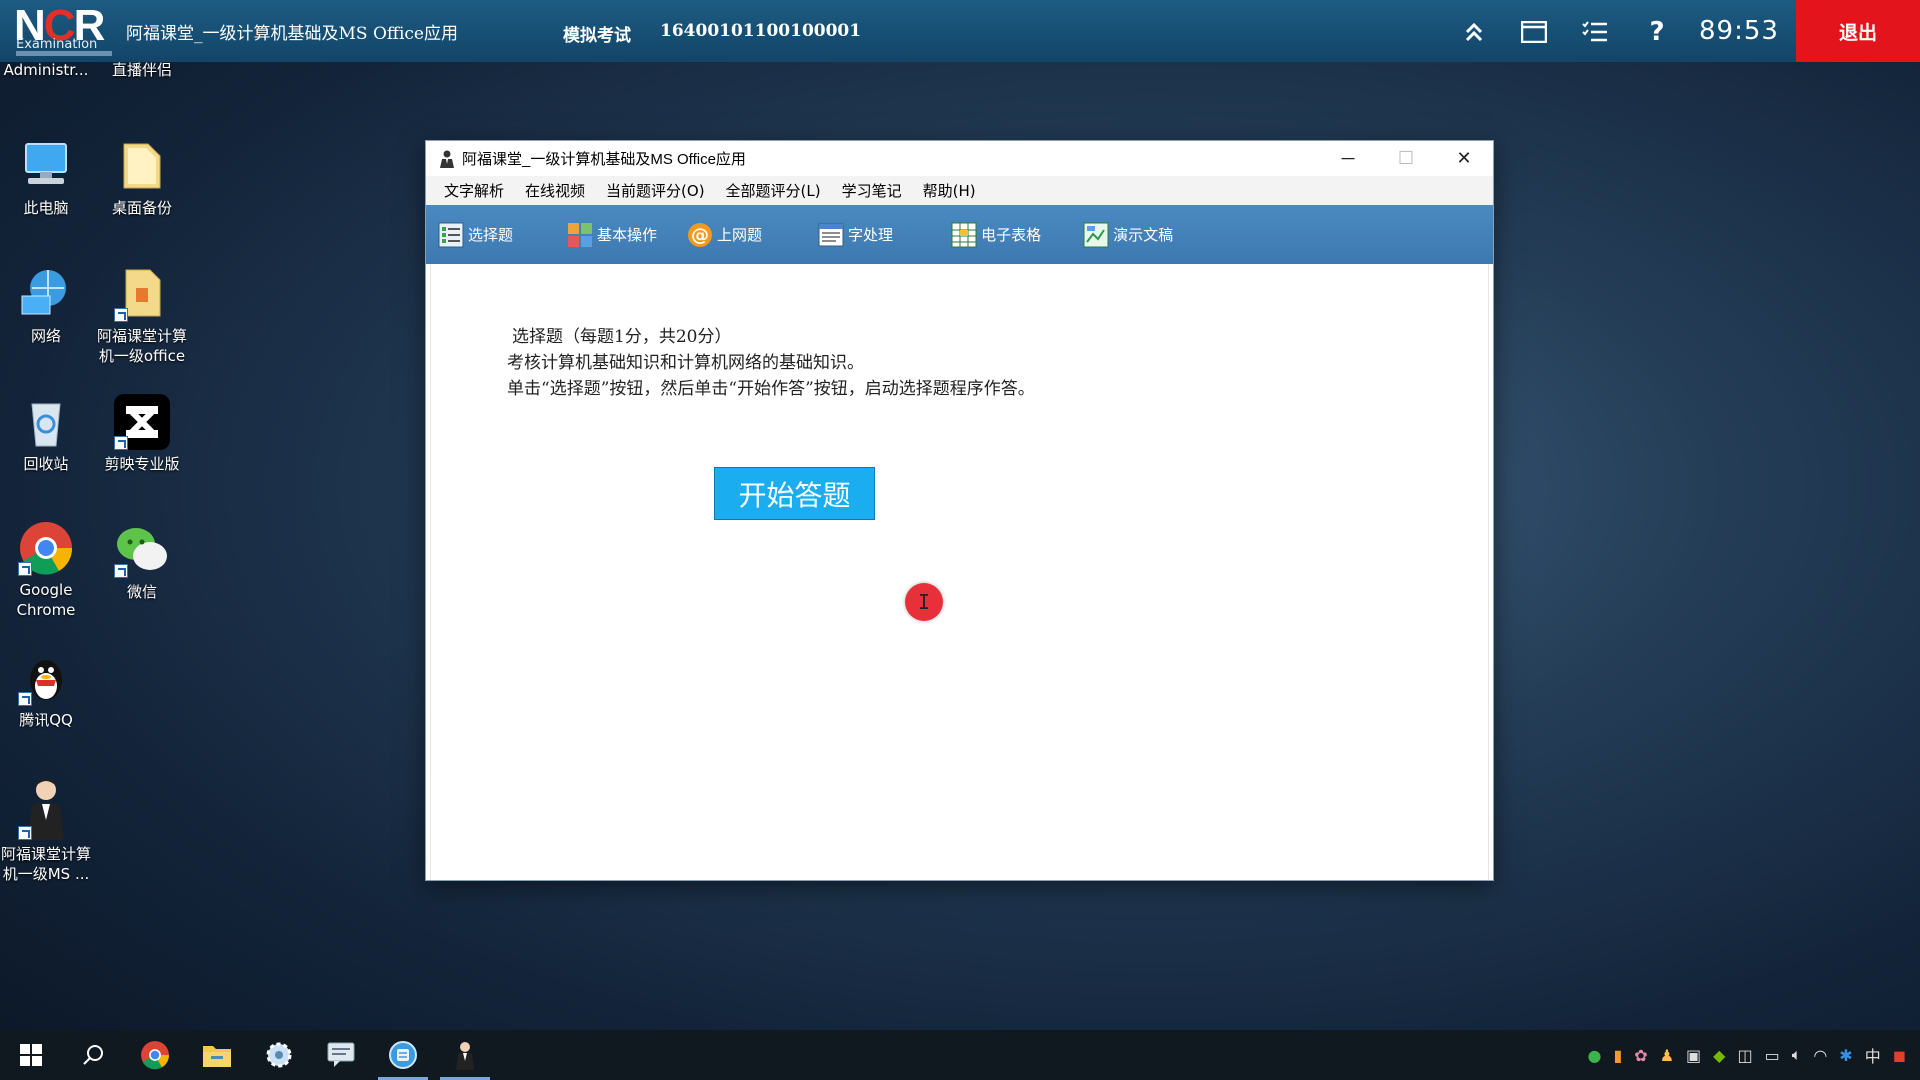 The width and height of the screenshot is (1920, 1080). What do you see at coordinates (604, 159) in the screenshot?
I see `window-title: 阿福课堂_一级计算机基础及MS Office应用` at bounding box center [604, 159].